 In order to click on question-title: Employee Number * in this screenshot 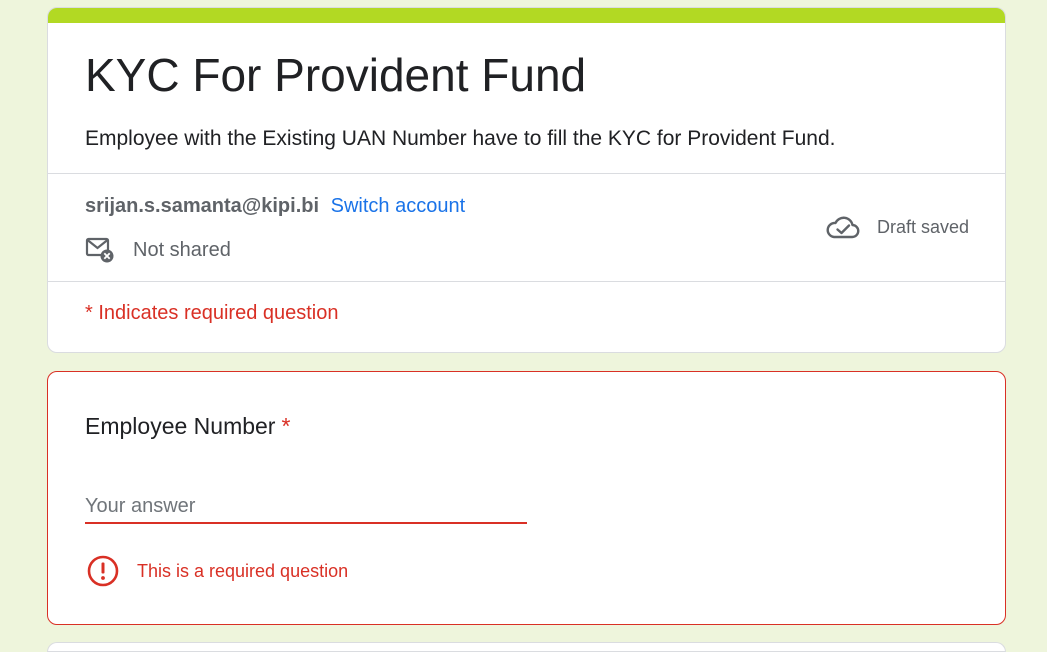, I will do `click(187, 426)`.